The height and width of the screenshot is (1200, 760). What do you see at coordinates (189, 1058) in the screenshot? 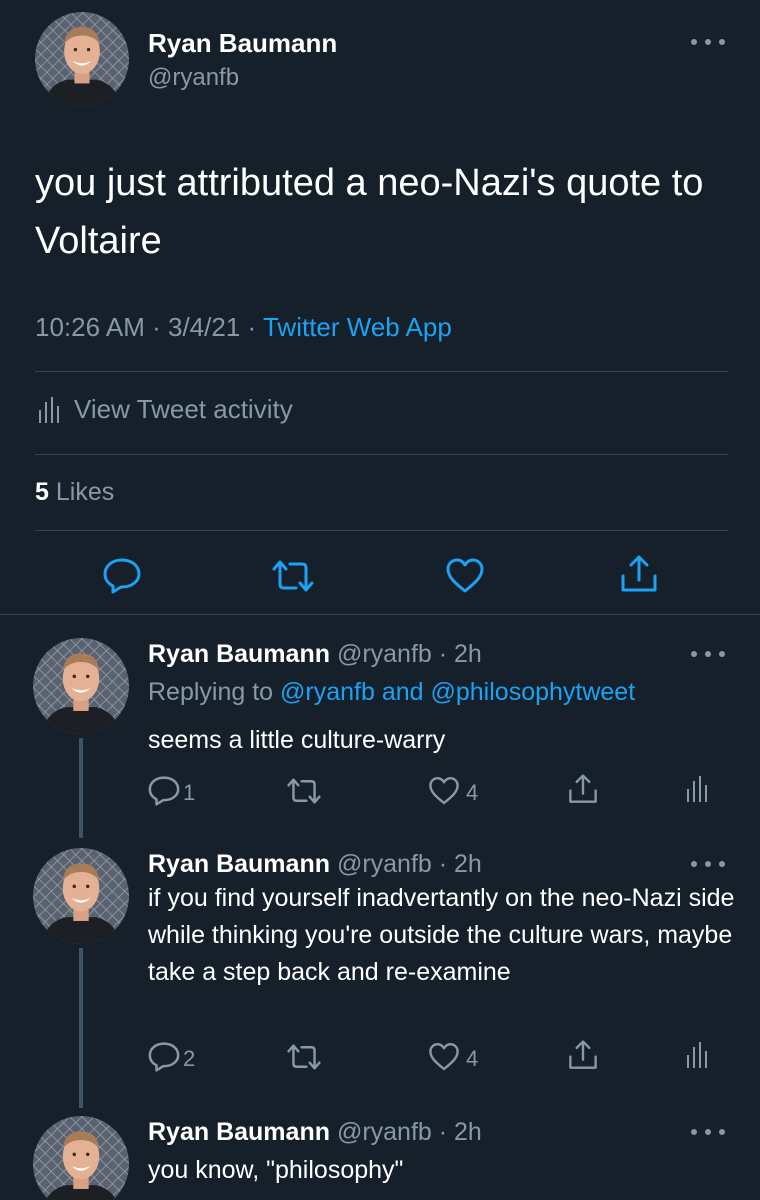
I see `reply-count: 2` at bounding box center [189, 1058].